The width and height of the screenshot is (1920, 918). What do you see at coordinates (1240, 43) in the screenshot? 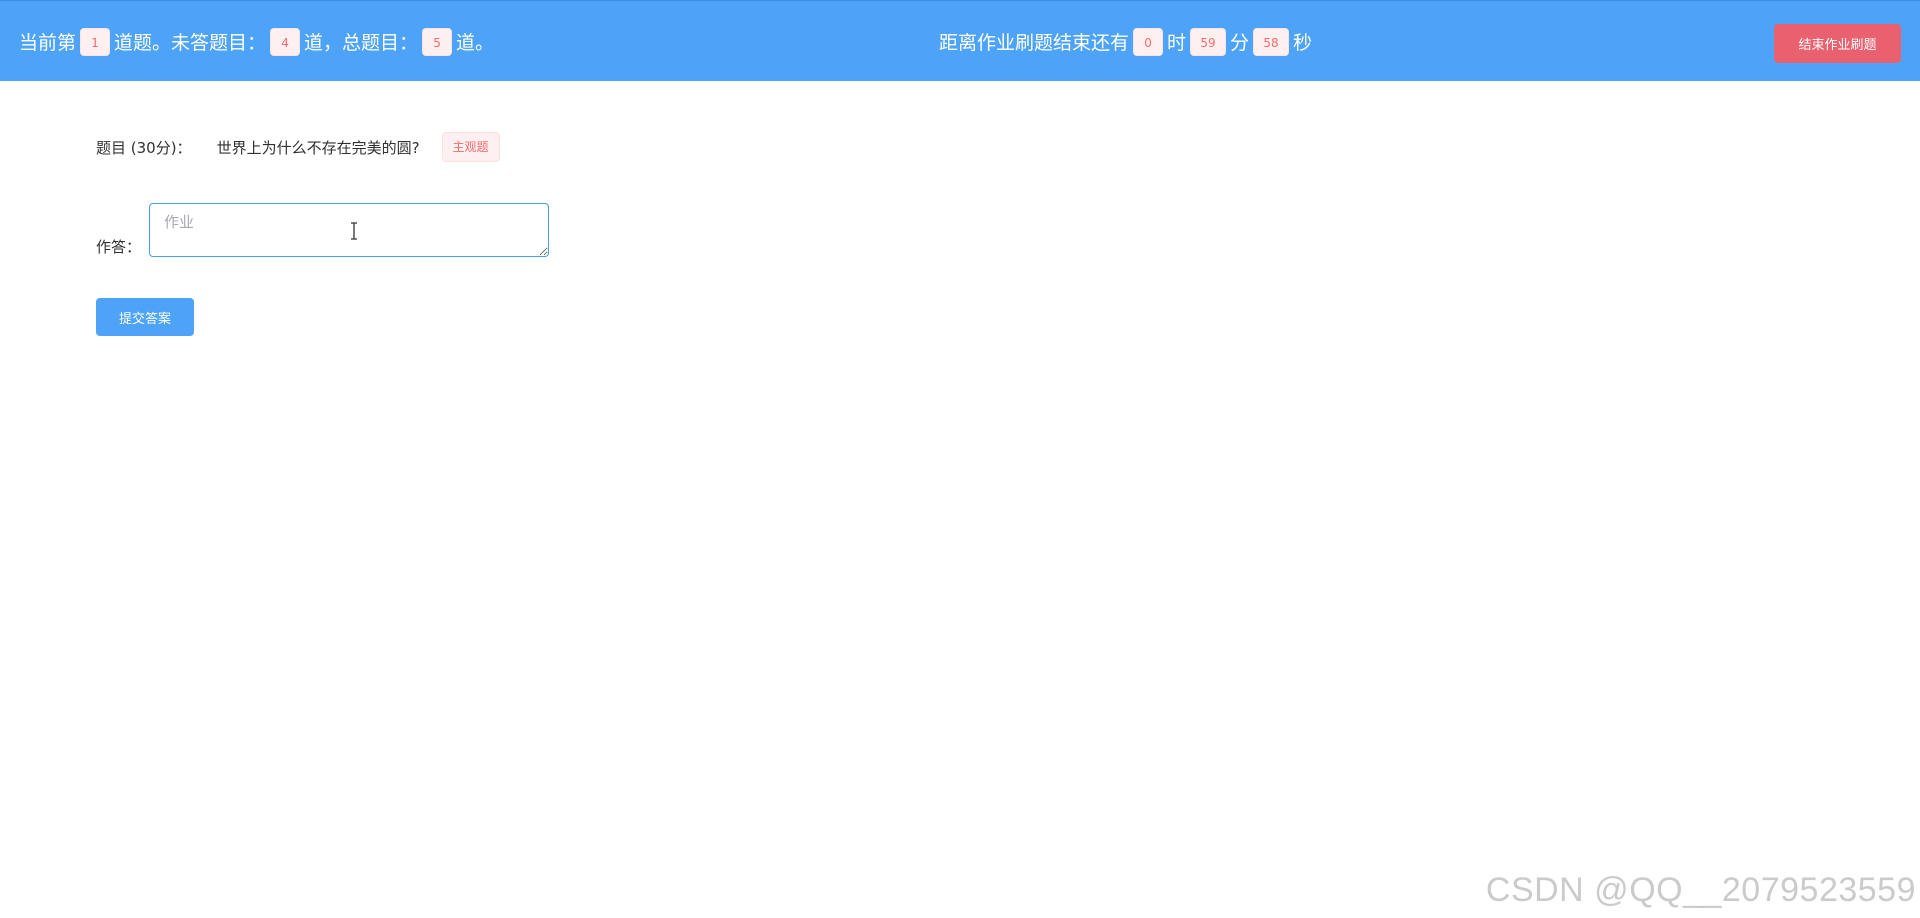
I see `timer-minutes-unit: 分` at bounding box center [1240, 43].